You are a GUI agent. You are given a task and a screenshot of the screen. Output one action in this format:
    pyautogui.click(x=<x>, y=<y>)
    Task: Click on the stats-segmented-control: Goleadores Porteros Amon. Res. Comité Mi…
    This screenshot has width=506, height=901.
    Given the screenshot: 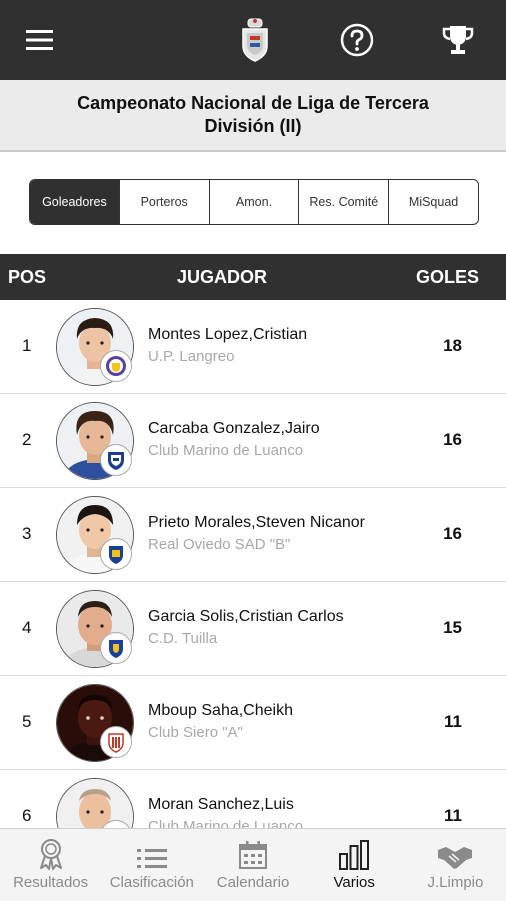 What is the action you would take?
    pyautogui.click(x=254, y=202)
    